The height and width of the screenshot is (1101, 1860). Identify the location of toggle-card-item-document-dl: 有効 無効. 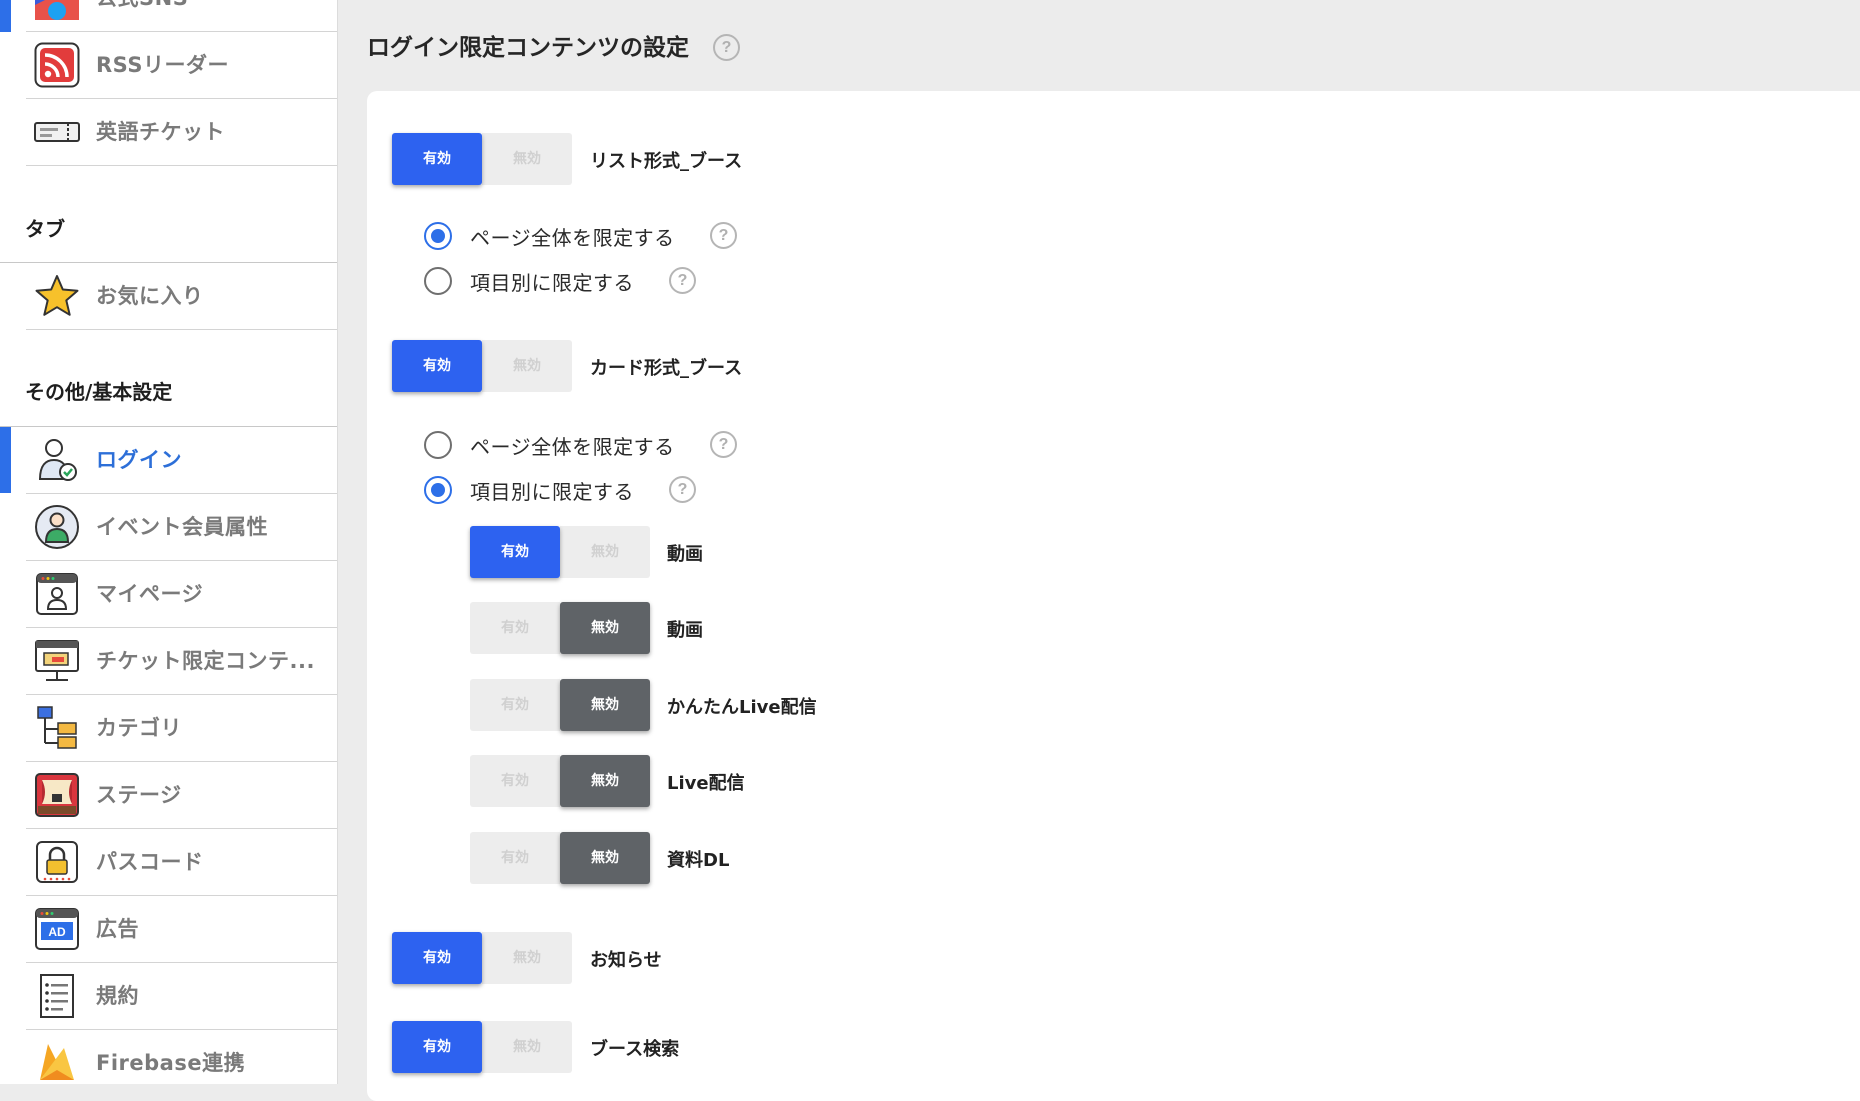
(560, 858).